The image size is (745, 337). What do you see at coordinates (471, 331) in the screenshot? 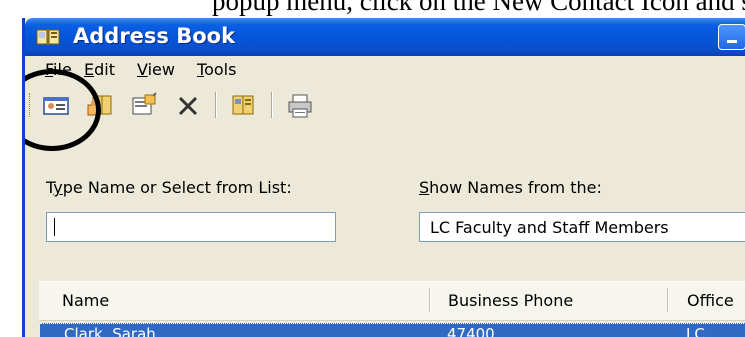
I see `contact-phone: 47400` at bounding box center [471, 331].